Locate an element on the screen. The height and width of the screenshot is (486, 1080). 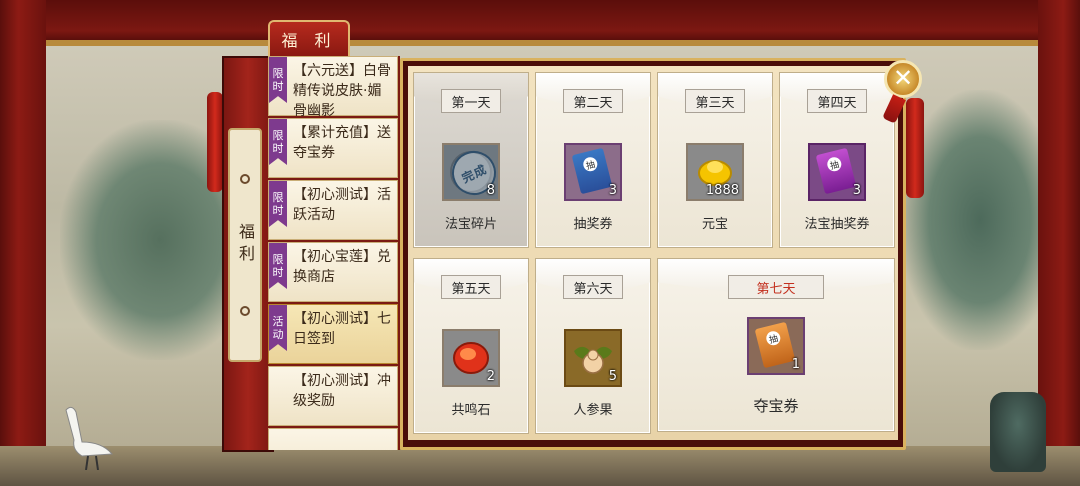
list-item-cumulative-recharge: 限时 【累计充值】送夺宝券 is located at coordinates (333, 148).